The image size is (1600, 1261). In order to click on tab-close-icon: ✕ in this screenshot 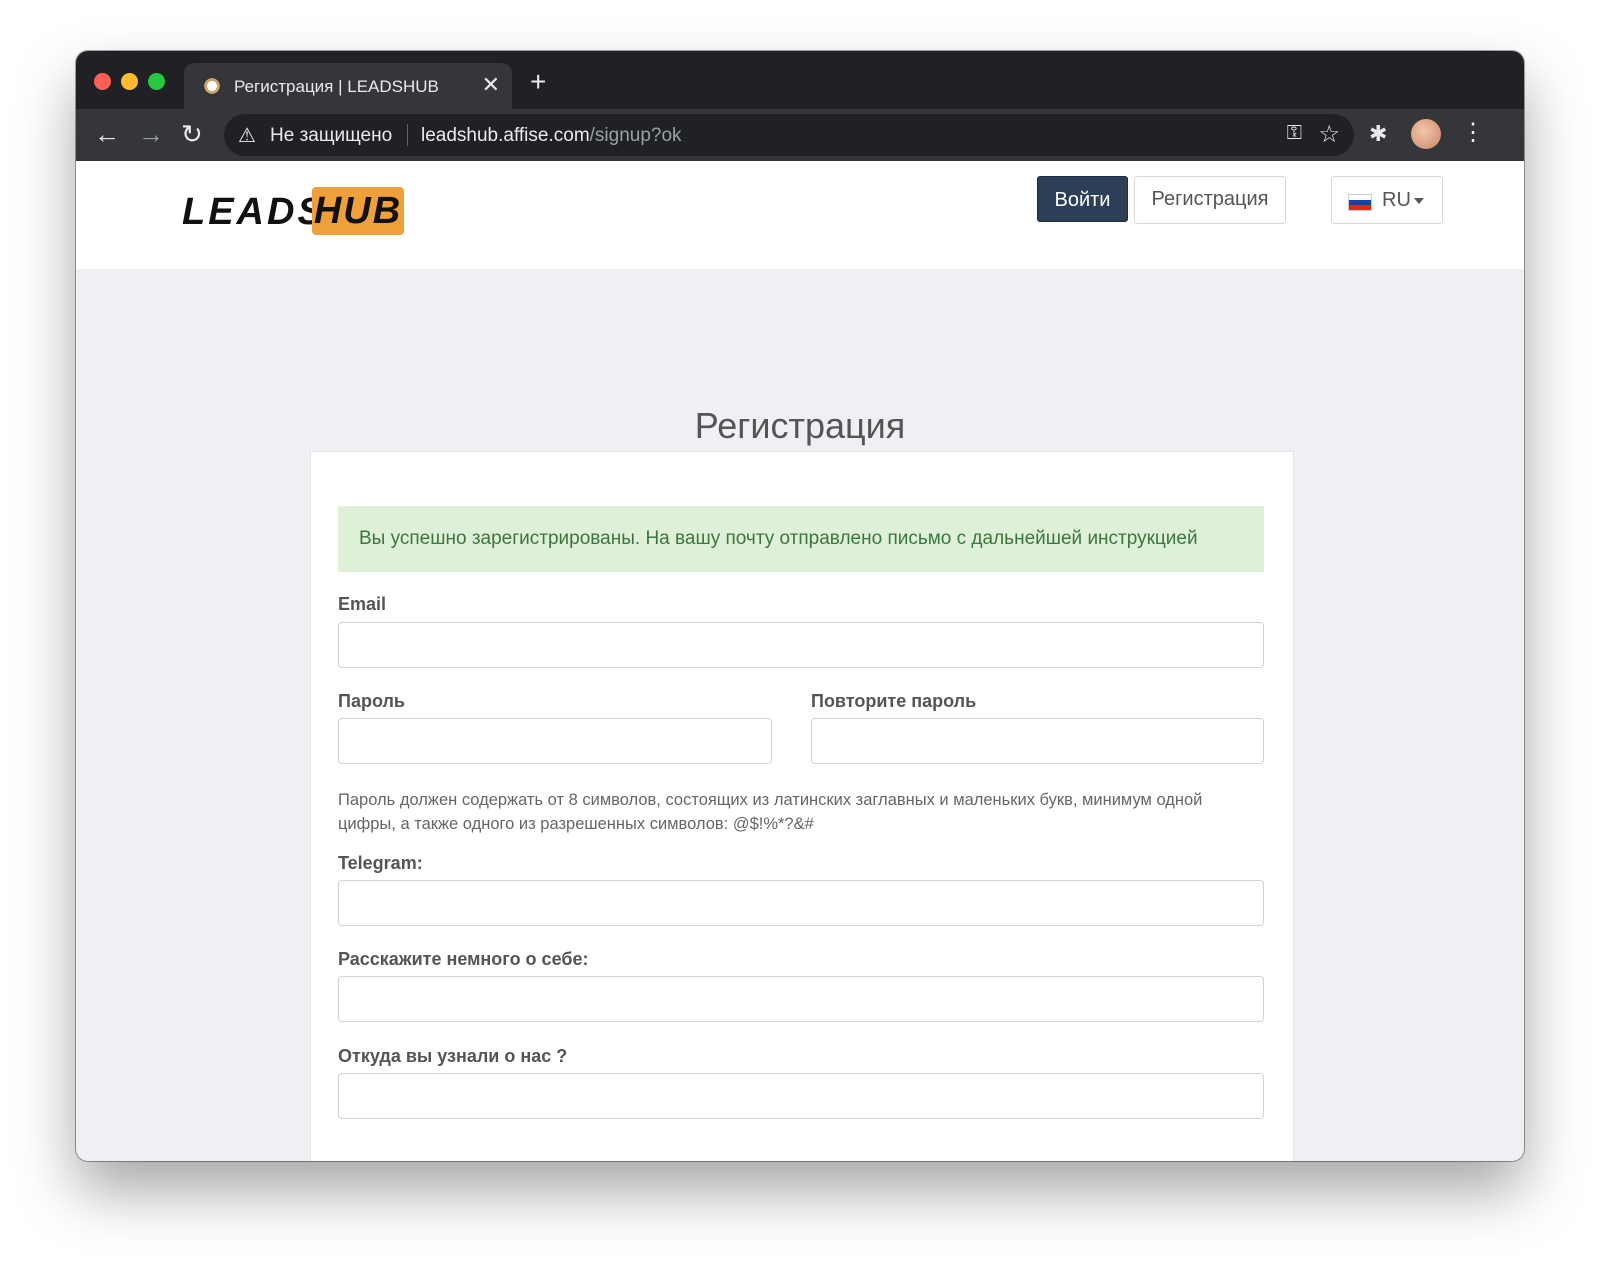, I will do `click(491, 85)`.